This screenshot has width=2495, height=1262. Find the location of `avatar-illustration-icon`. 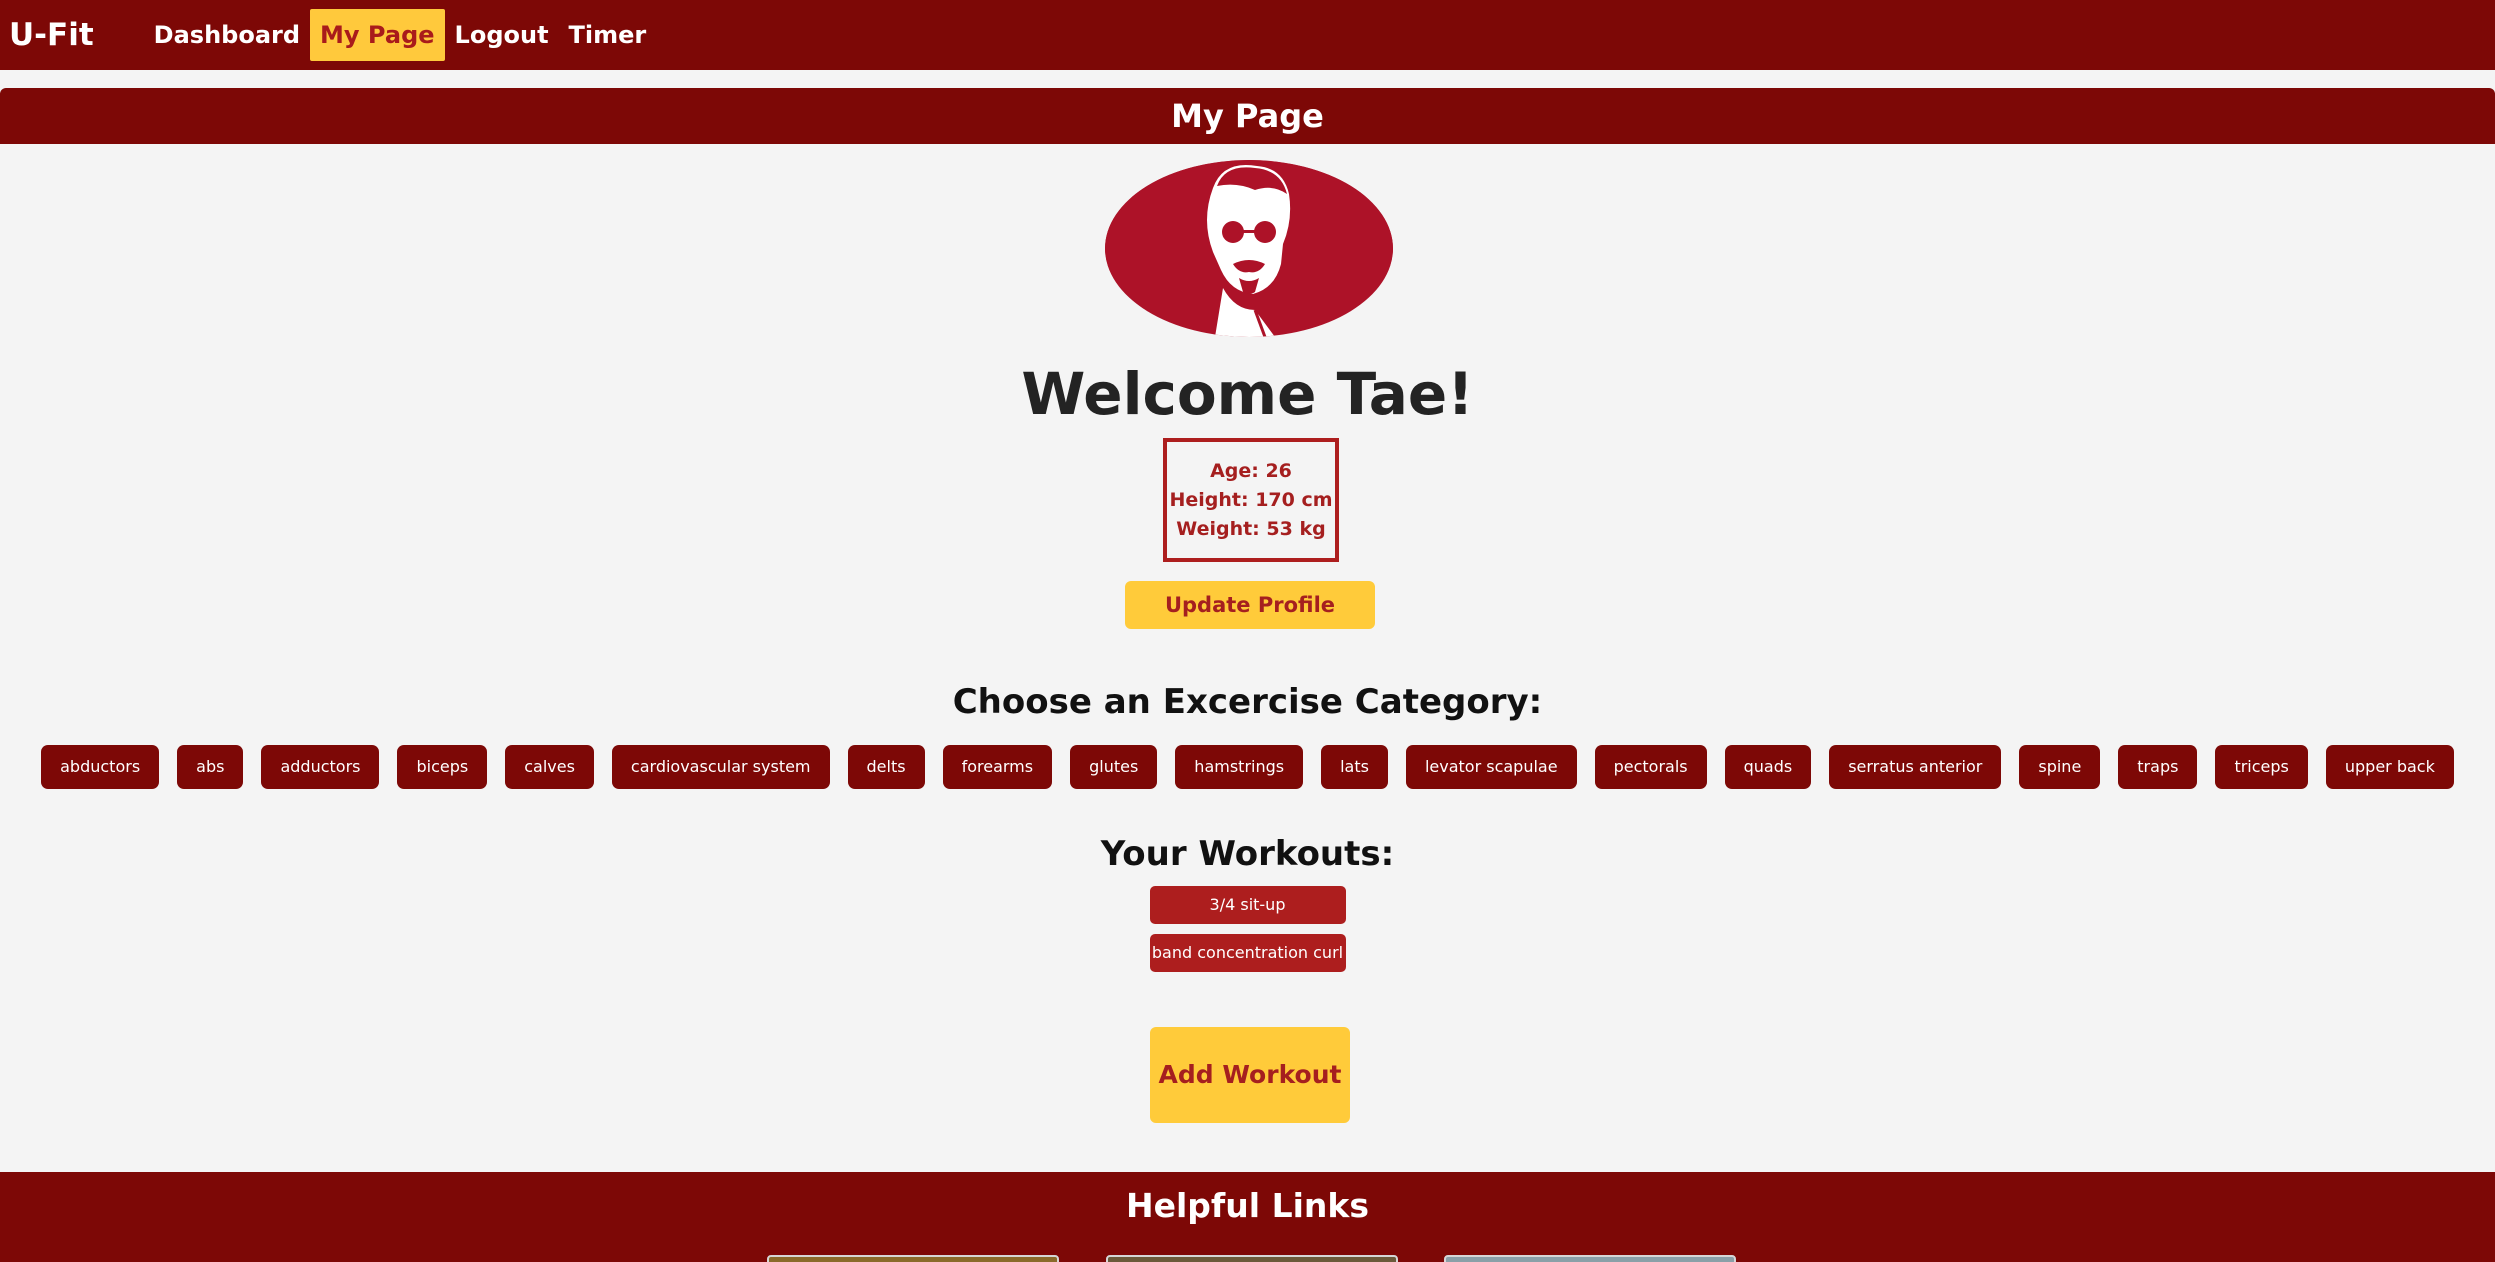

avatar-illustration-icon is located at coordinates (1249, 248).